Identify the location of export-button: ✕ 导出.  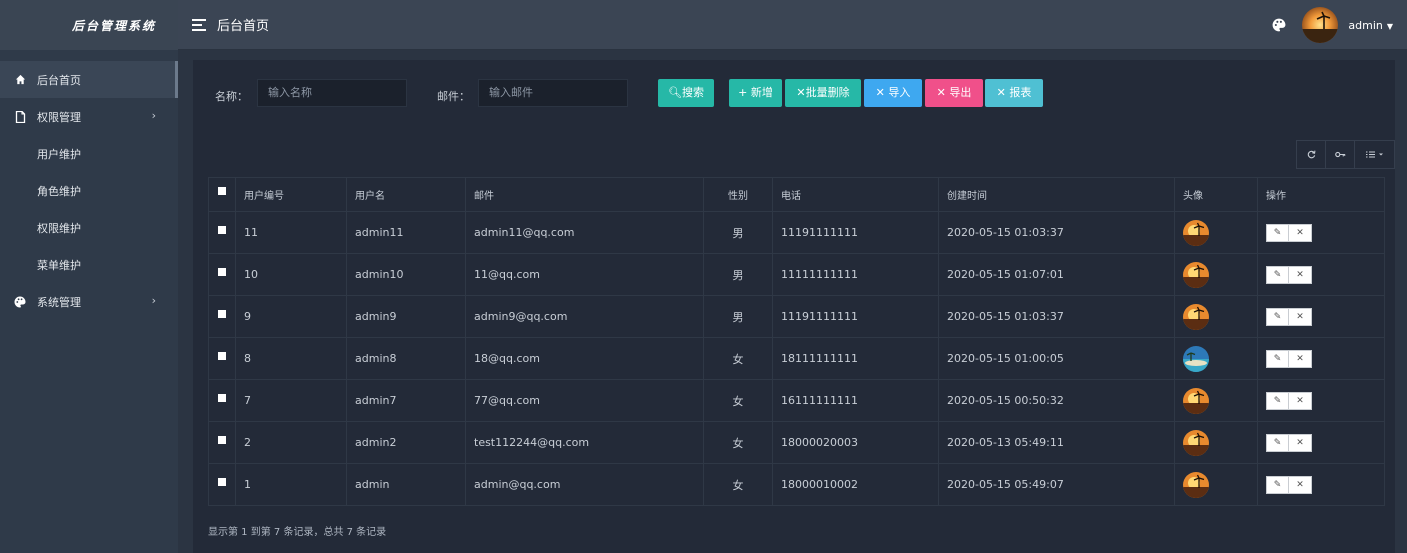
(954, 93).